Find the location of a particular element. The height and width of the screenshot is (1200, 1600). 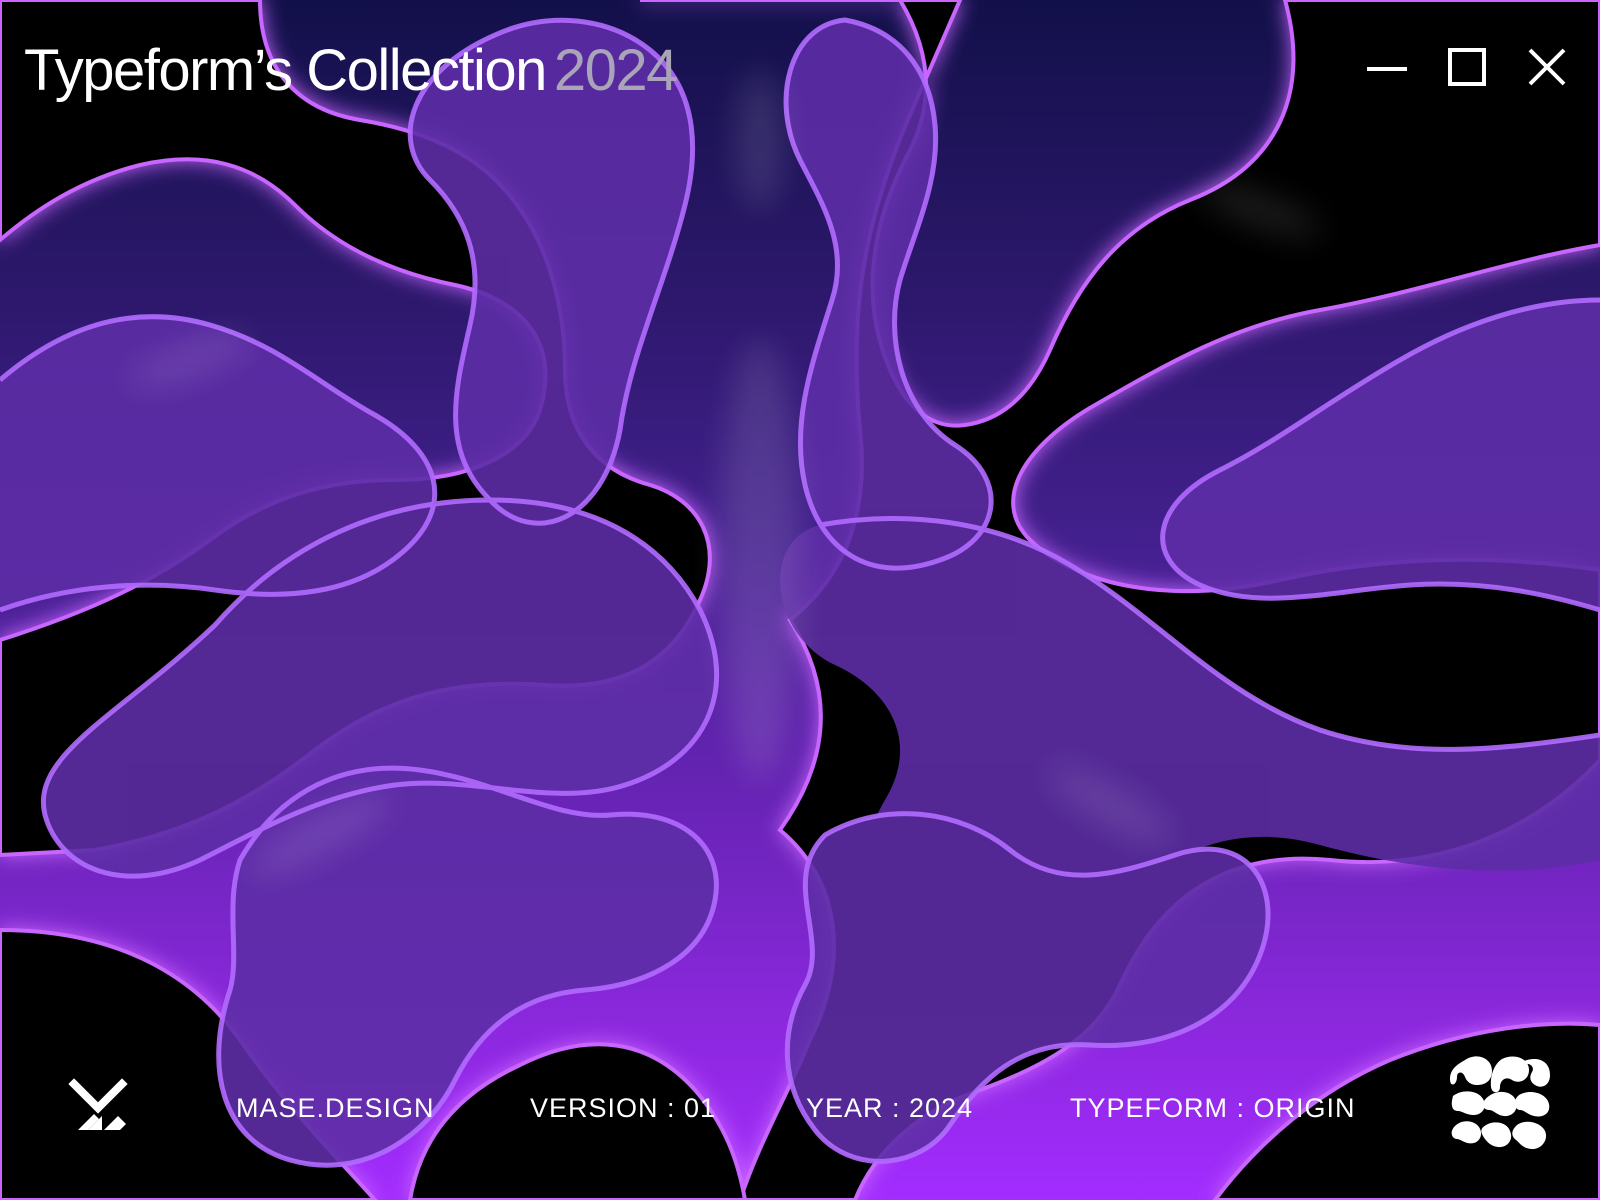

window-title-text: Typeform’s Collection is located at coordinates (285, 70).